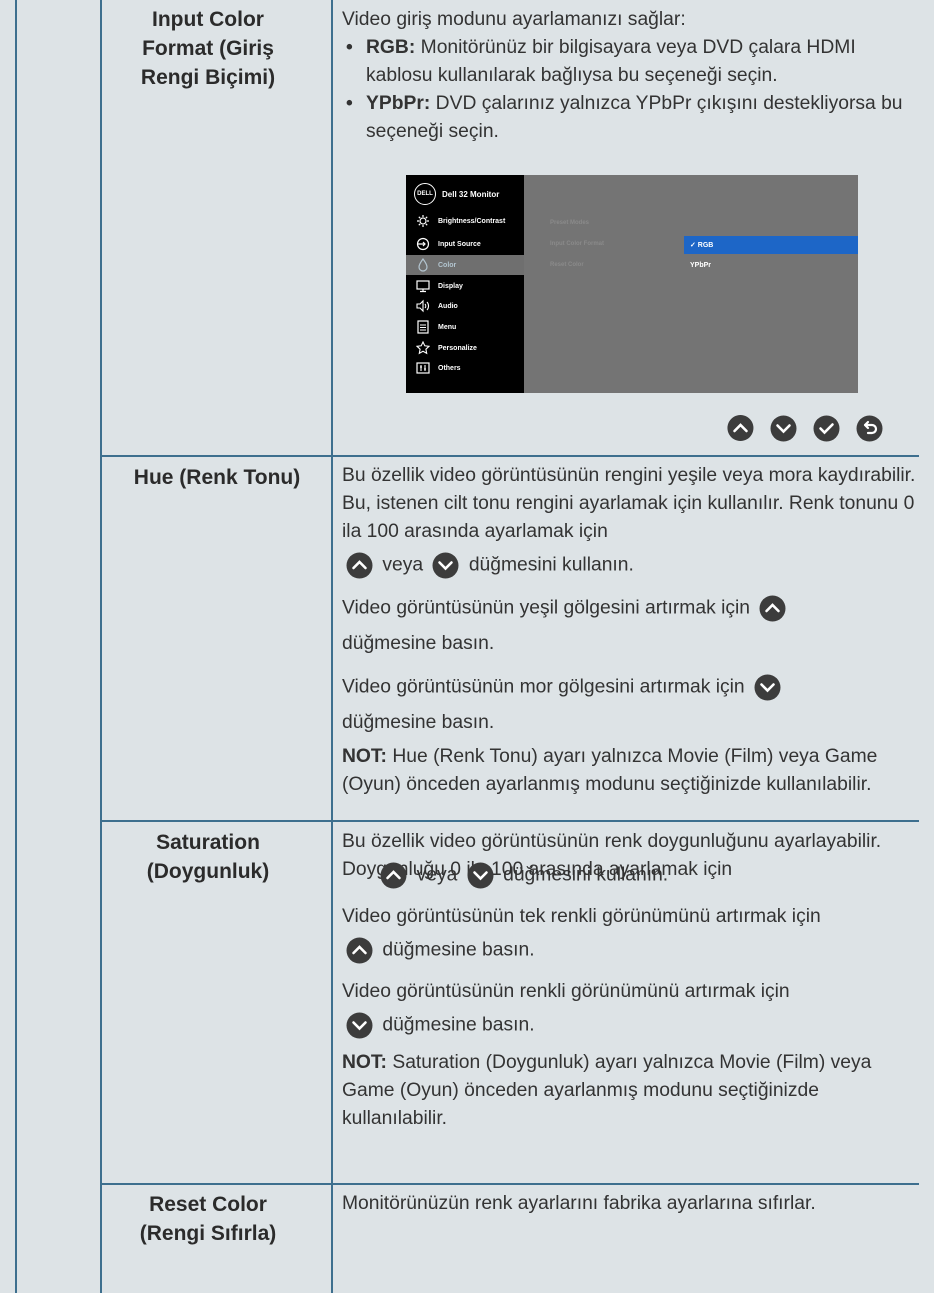 The width and height of the screenshot is (934, 1293). What do you see at coordinates (465, 306) in the screenshot?
I see `osd-item-audio: Audio` at bounding box center [465, 306].